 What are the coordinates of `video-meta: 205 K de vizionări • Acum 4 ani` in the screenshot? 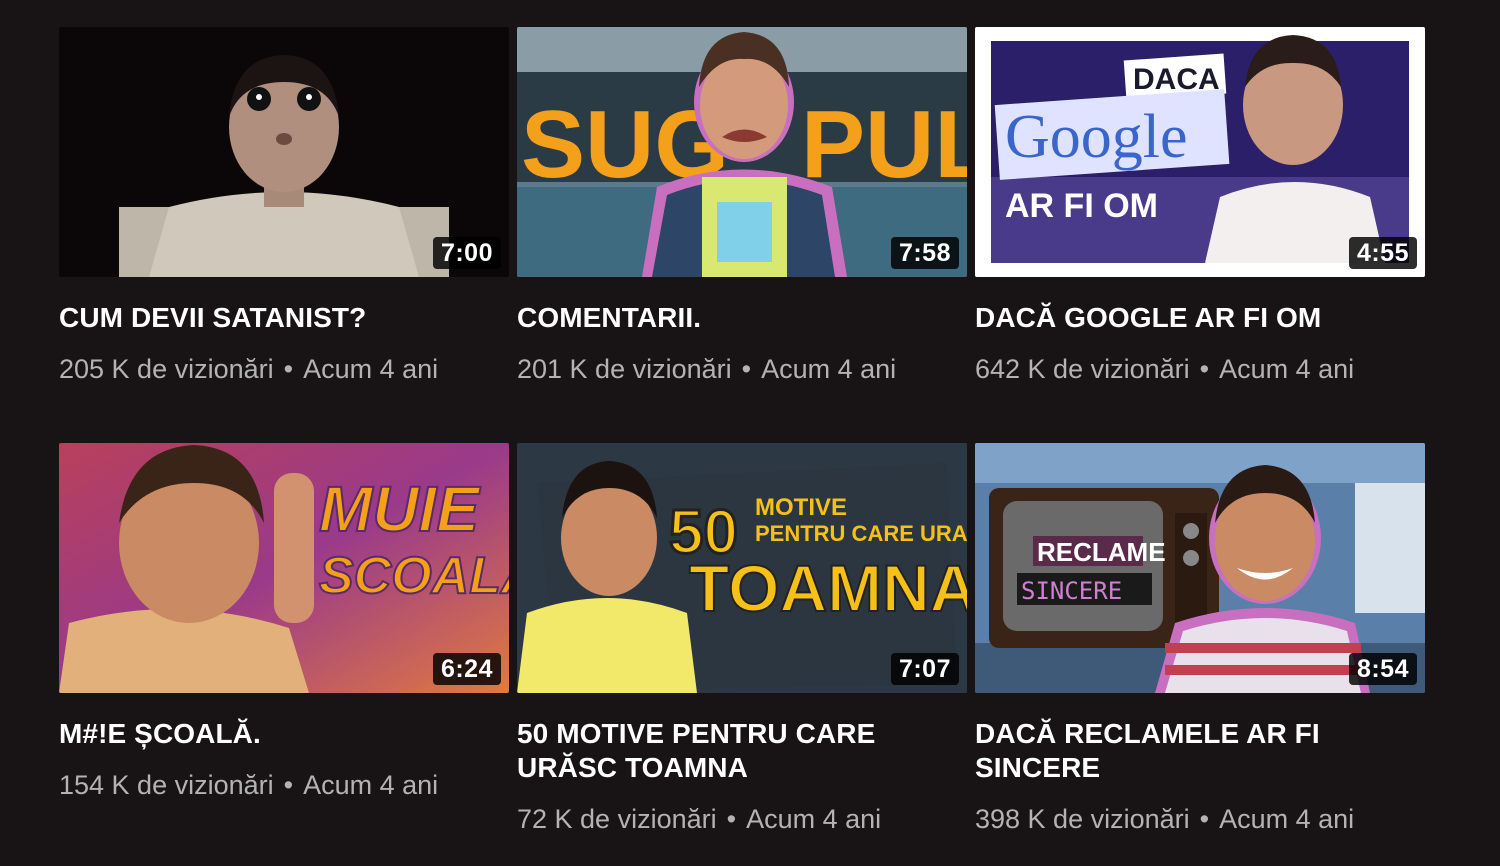 It's located at (284, 369).